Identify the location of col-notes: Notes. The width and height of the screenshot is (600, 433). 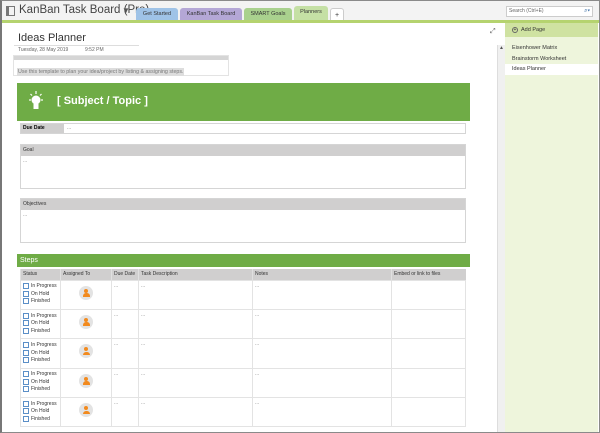
(322, 274).